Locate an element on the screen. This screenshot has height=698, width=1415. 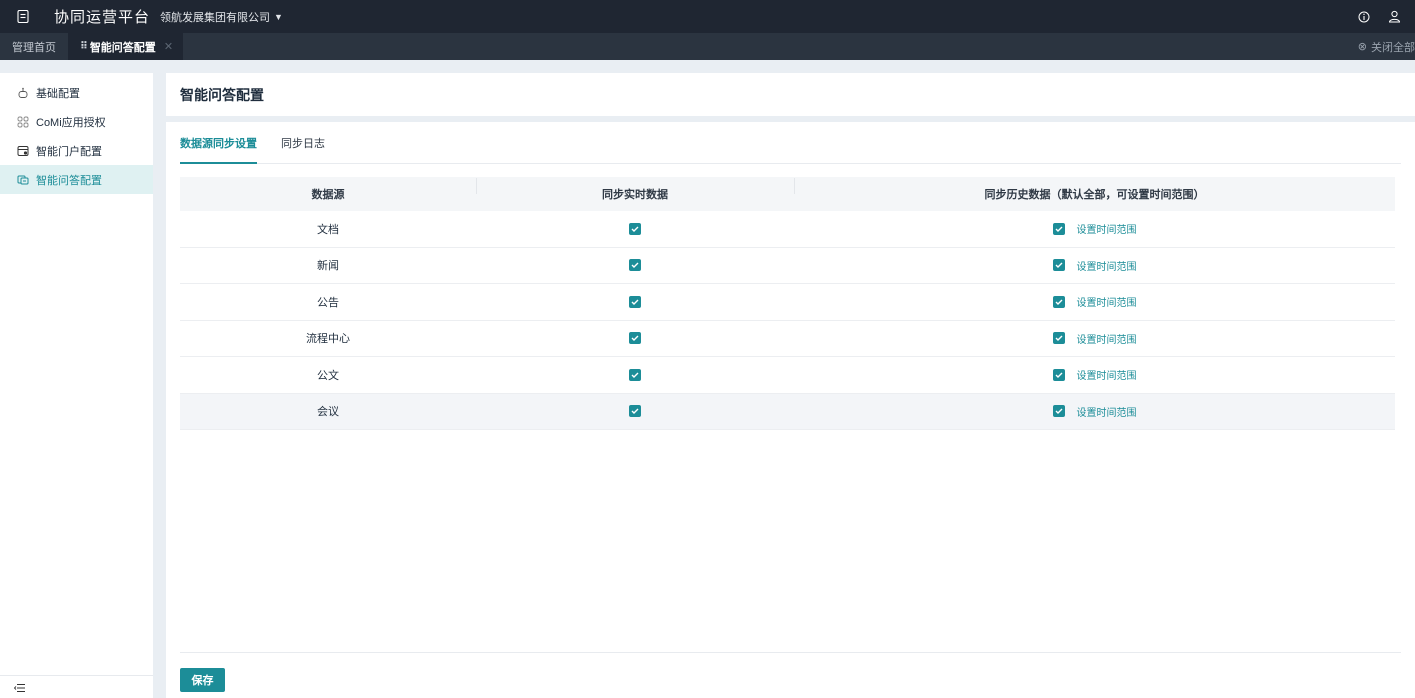
doc-icon is located at coordinates (23, 17).